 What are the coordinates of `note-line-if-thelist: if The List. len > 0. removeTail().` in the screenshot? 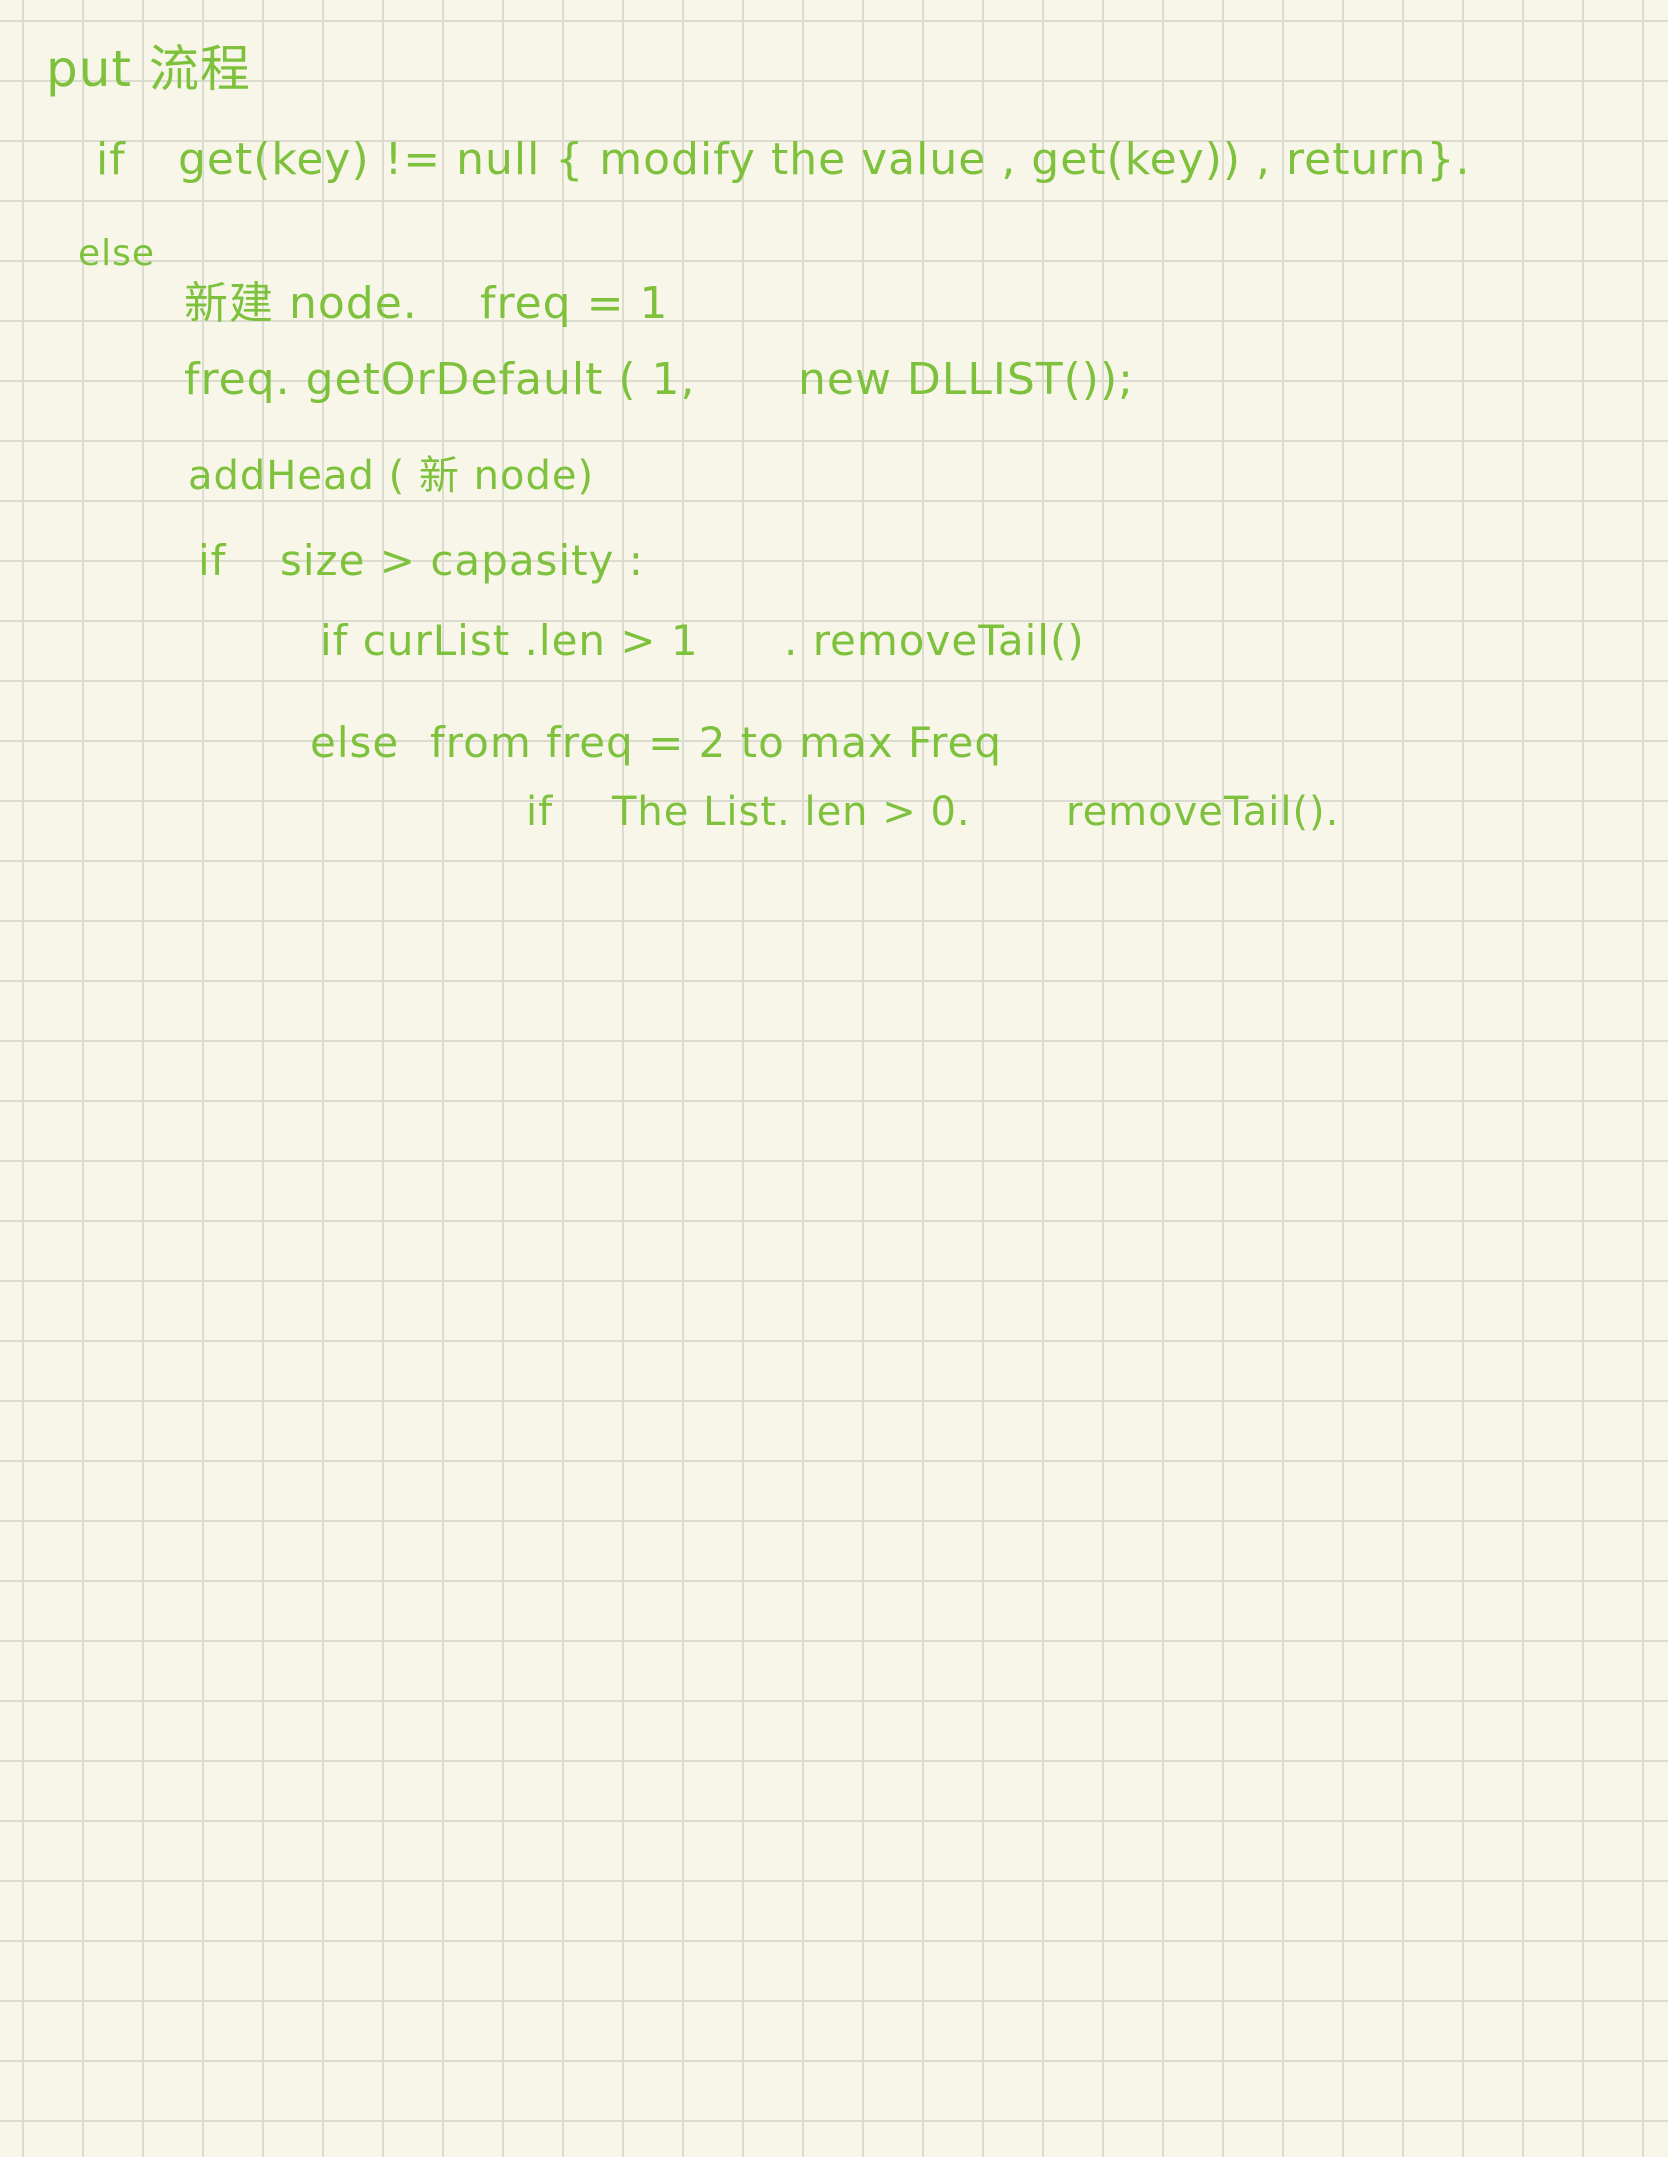 It's located at (956, 822).